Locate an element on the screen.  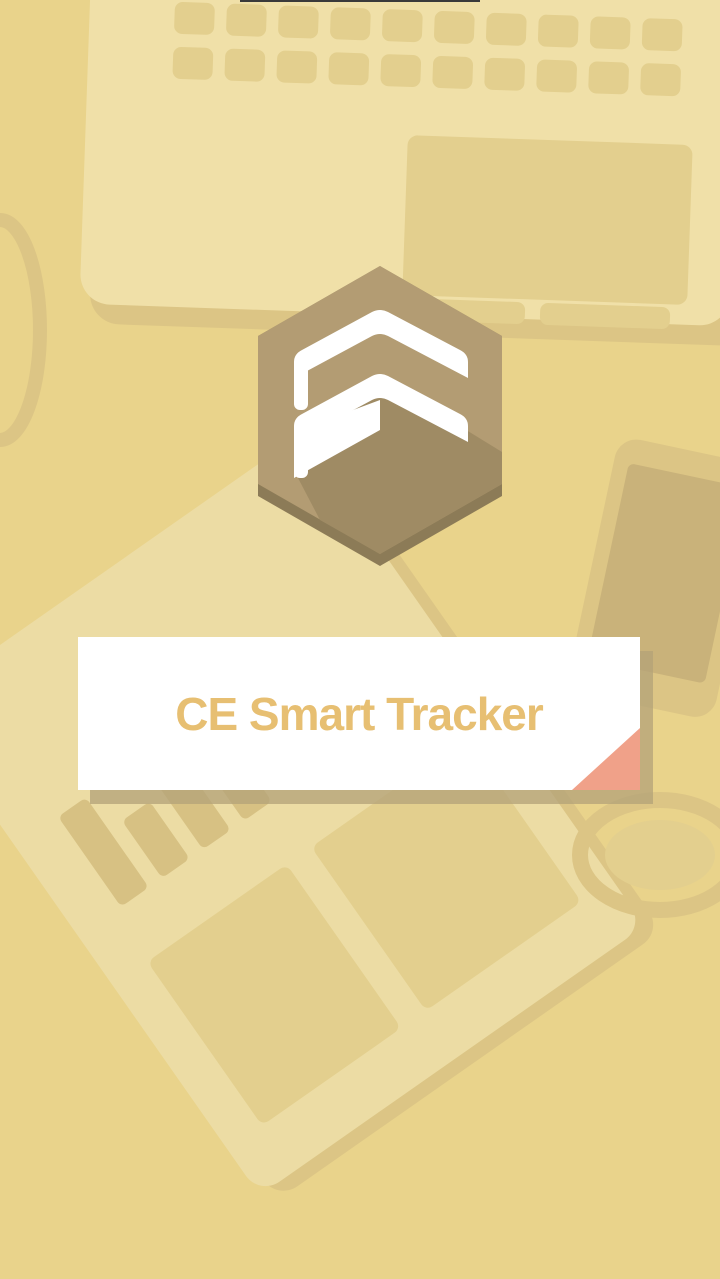
app-title: CE Smart Tracker is located at coordinates (359, 713).